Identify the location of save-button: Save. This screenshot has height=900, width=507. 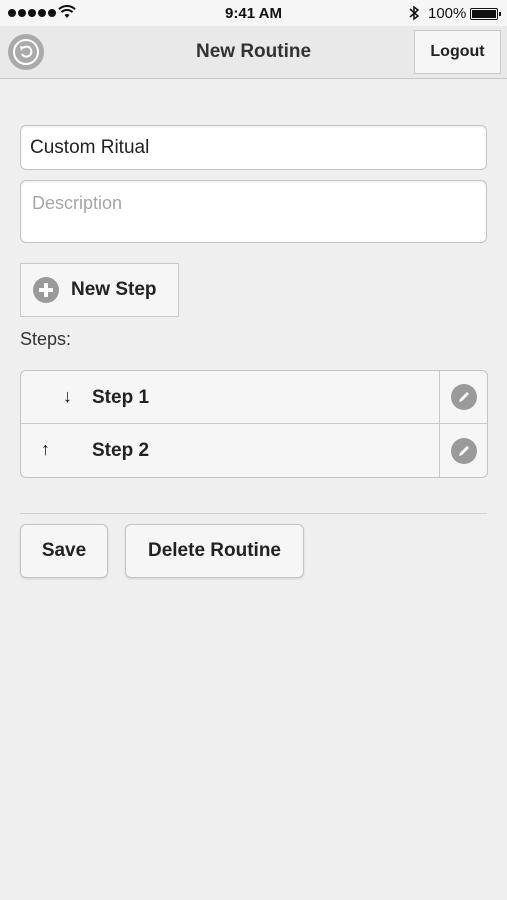
(64, 551).